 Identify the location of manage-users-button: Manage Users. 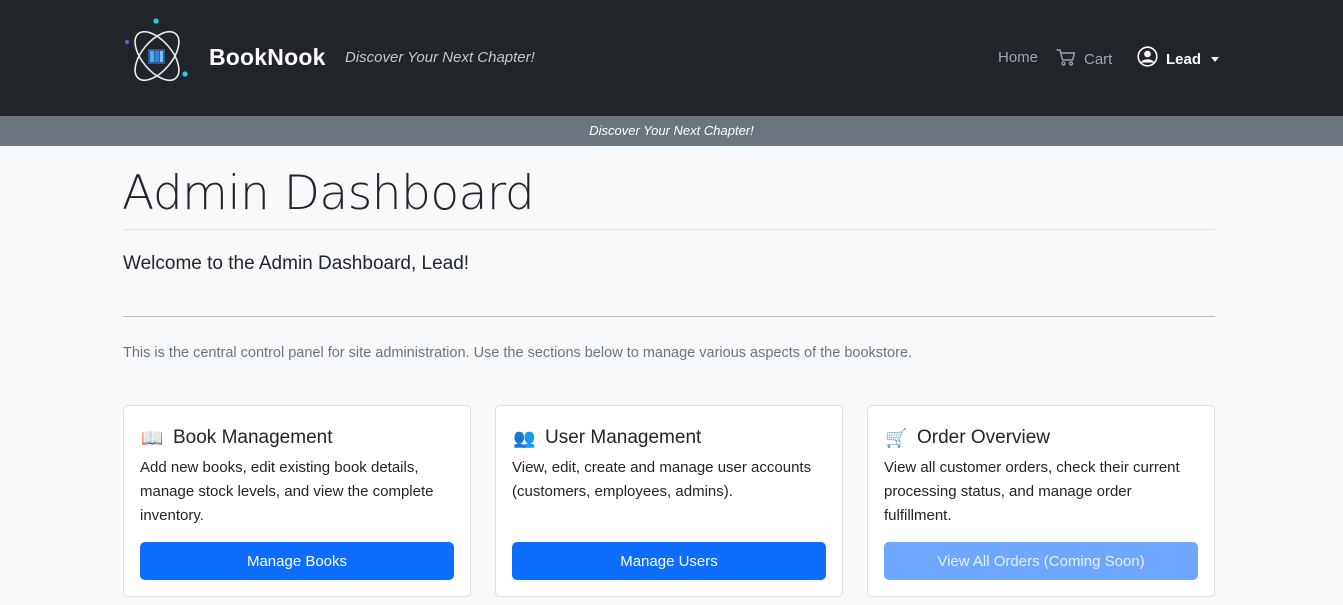
(669, 561).